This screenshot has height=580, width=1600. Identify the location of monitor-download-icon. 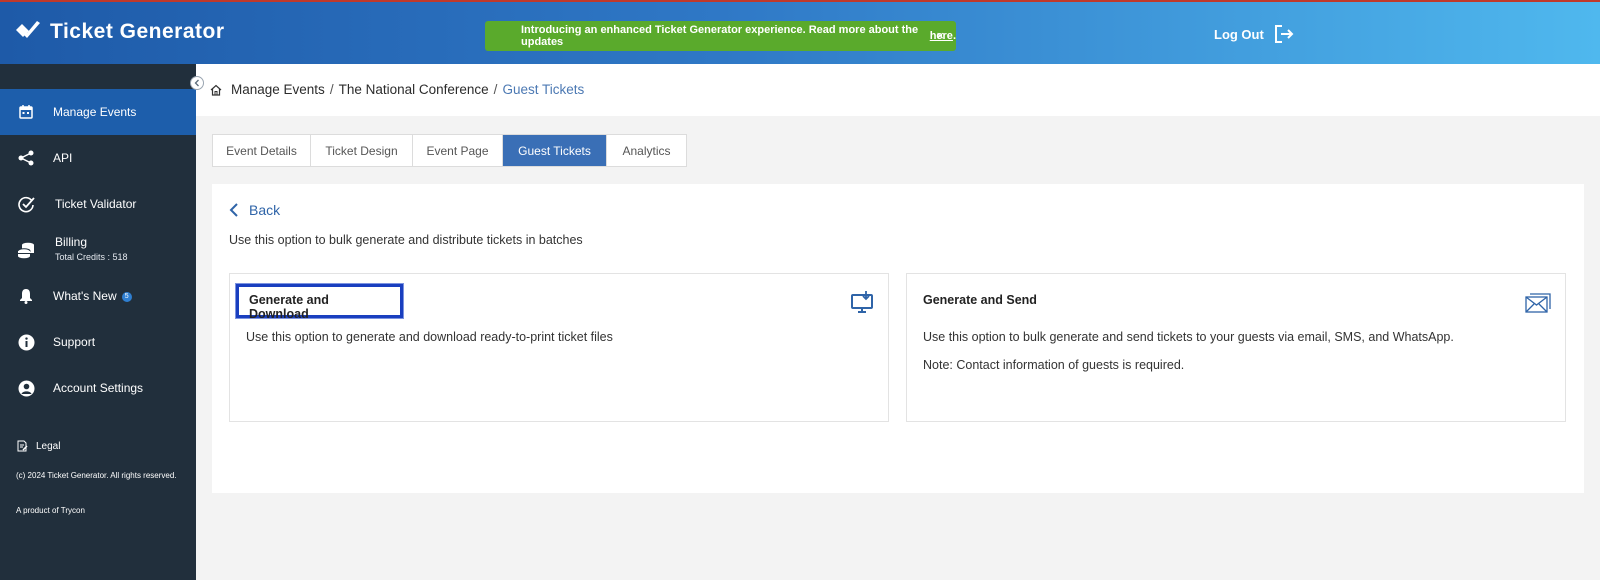
(862, 302).